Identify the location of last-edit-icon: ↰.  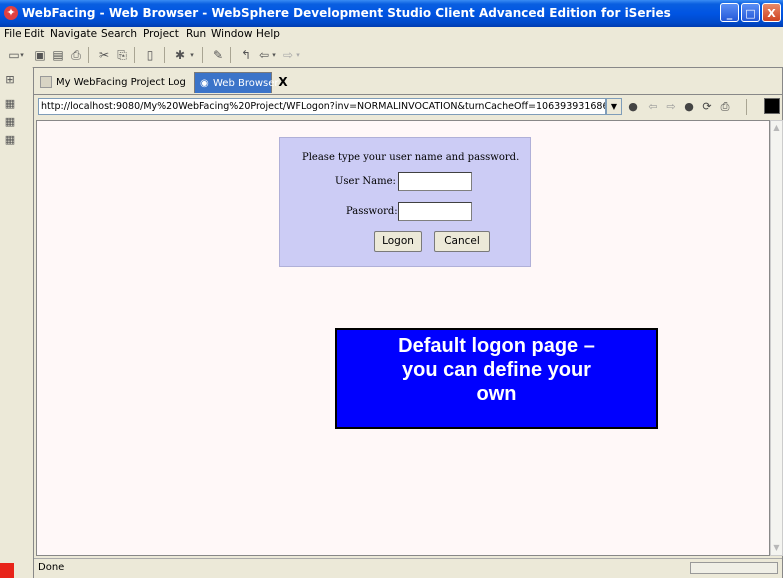
(246, 55).